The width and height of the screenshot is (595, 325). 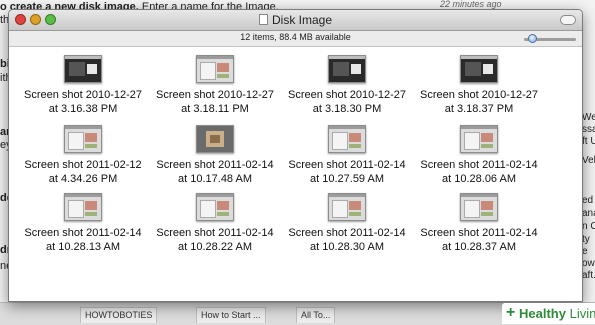 What do you see at coordinates (215, 85) in the screenshot?
I see `file-item: Screen shot 2010-12-27 at 3.18.11 PM` at bounding box center [215, 85].